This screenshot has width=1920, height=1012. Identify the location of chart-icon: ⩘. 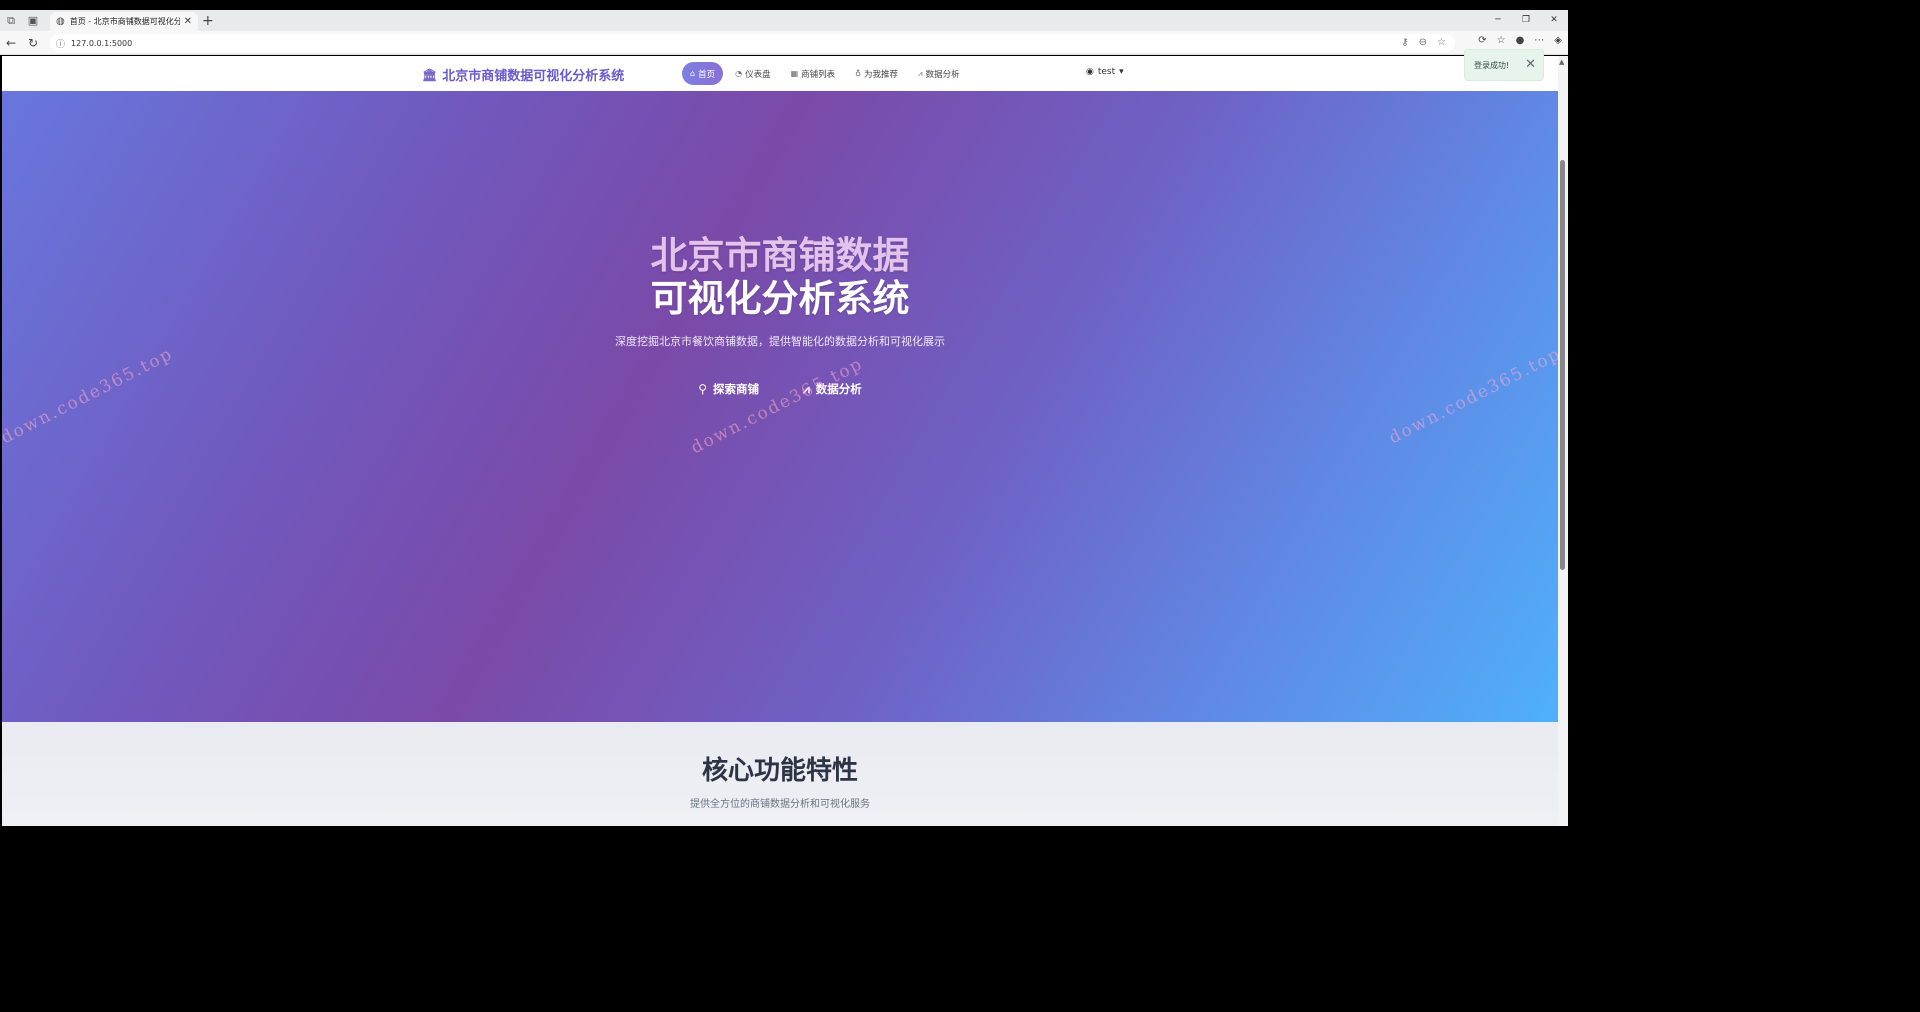
(920, 73).